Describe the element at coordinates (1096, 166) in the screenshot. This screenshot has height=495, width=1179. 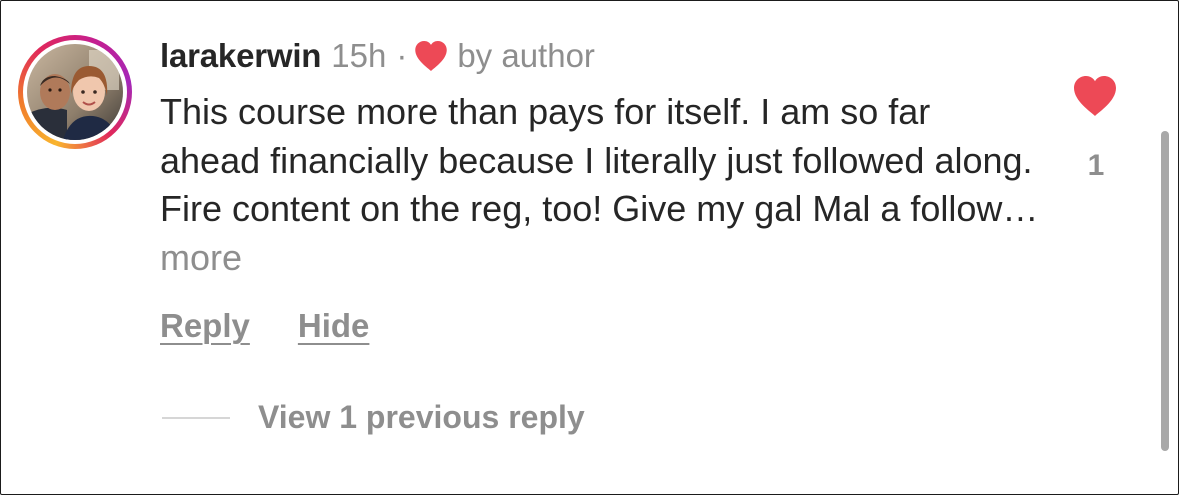
I see `like-count: 1` at that location.